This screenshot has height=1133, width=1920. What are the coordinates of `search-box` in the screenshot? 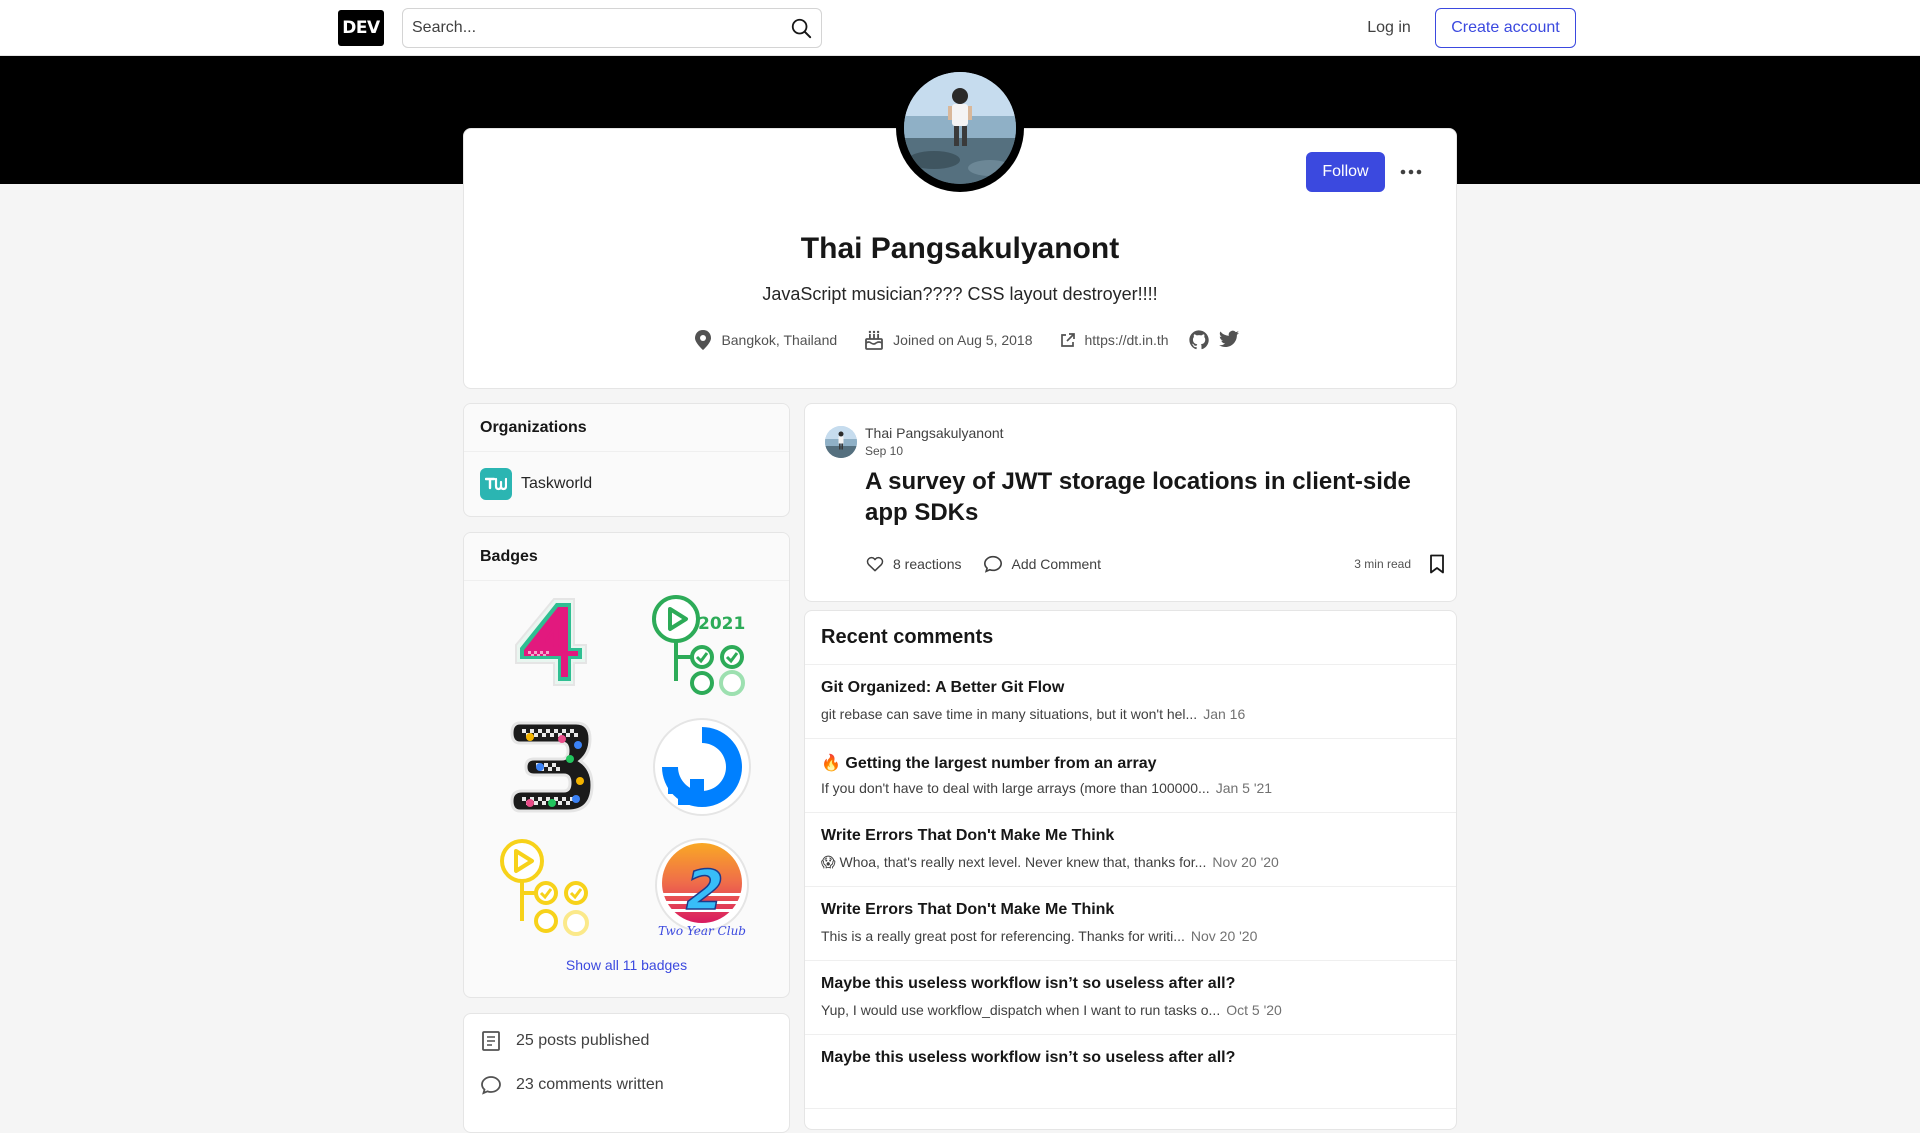 It's located at (612, 28).